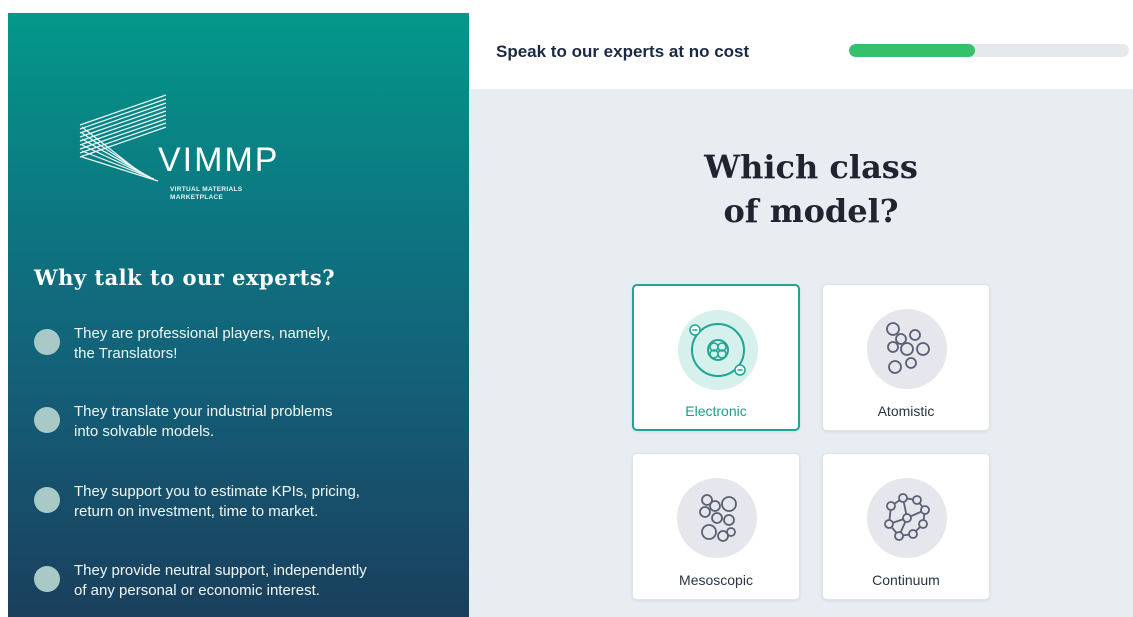  What do you see at coordinates (126, 353) in the screenshot?
I see `reason-line: the Translators!` at bounding box center [126, 353].